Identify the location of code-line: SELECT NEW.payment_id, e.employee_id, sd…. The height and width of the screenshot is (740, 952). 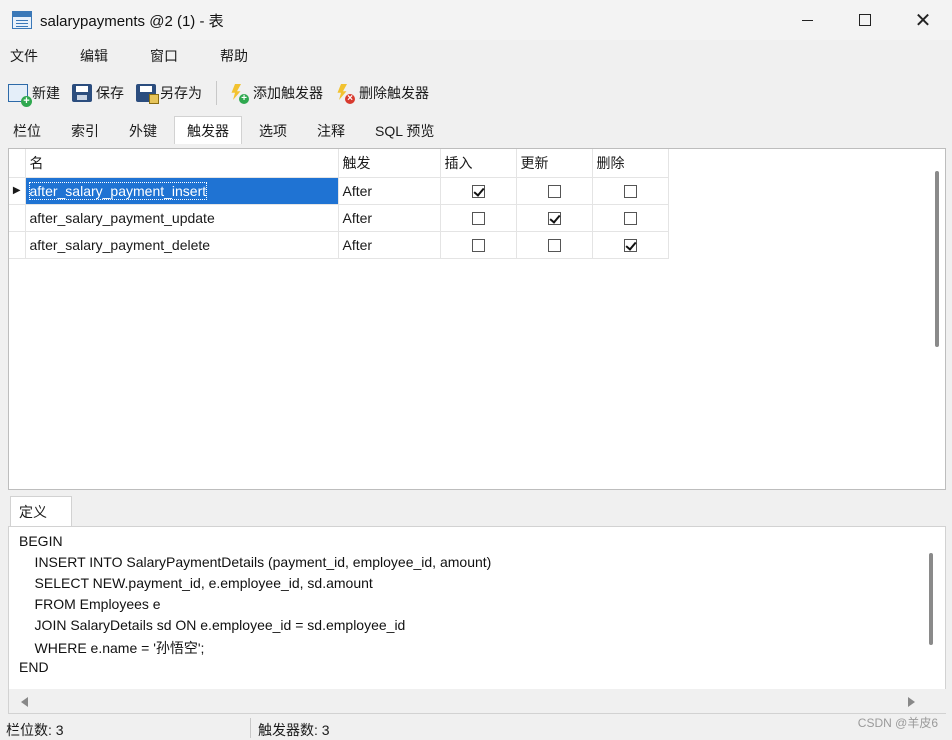
(196, 583).